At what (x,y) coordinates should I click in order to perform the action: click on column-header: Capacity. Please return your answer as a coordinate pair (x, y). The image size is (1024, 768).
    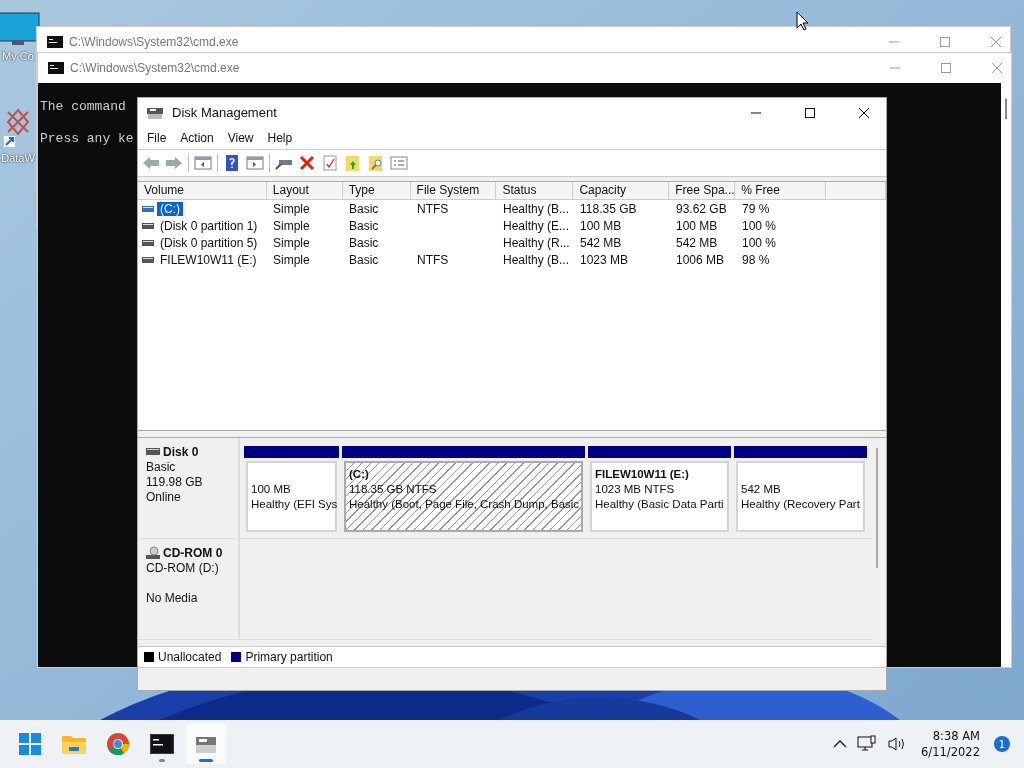
    Looking at the image, I should click on (621, 190).